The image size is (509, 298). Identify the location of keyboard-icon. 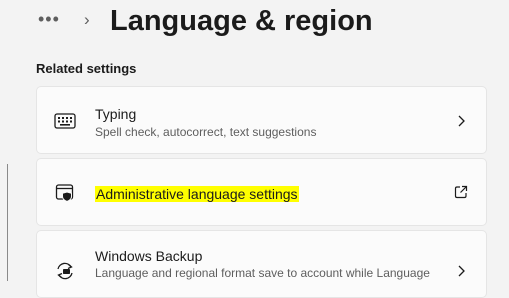
(65, 121).